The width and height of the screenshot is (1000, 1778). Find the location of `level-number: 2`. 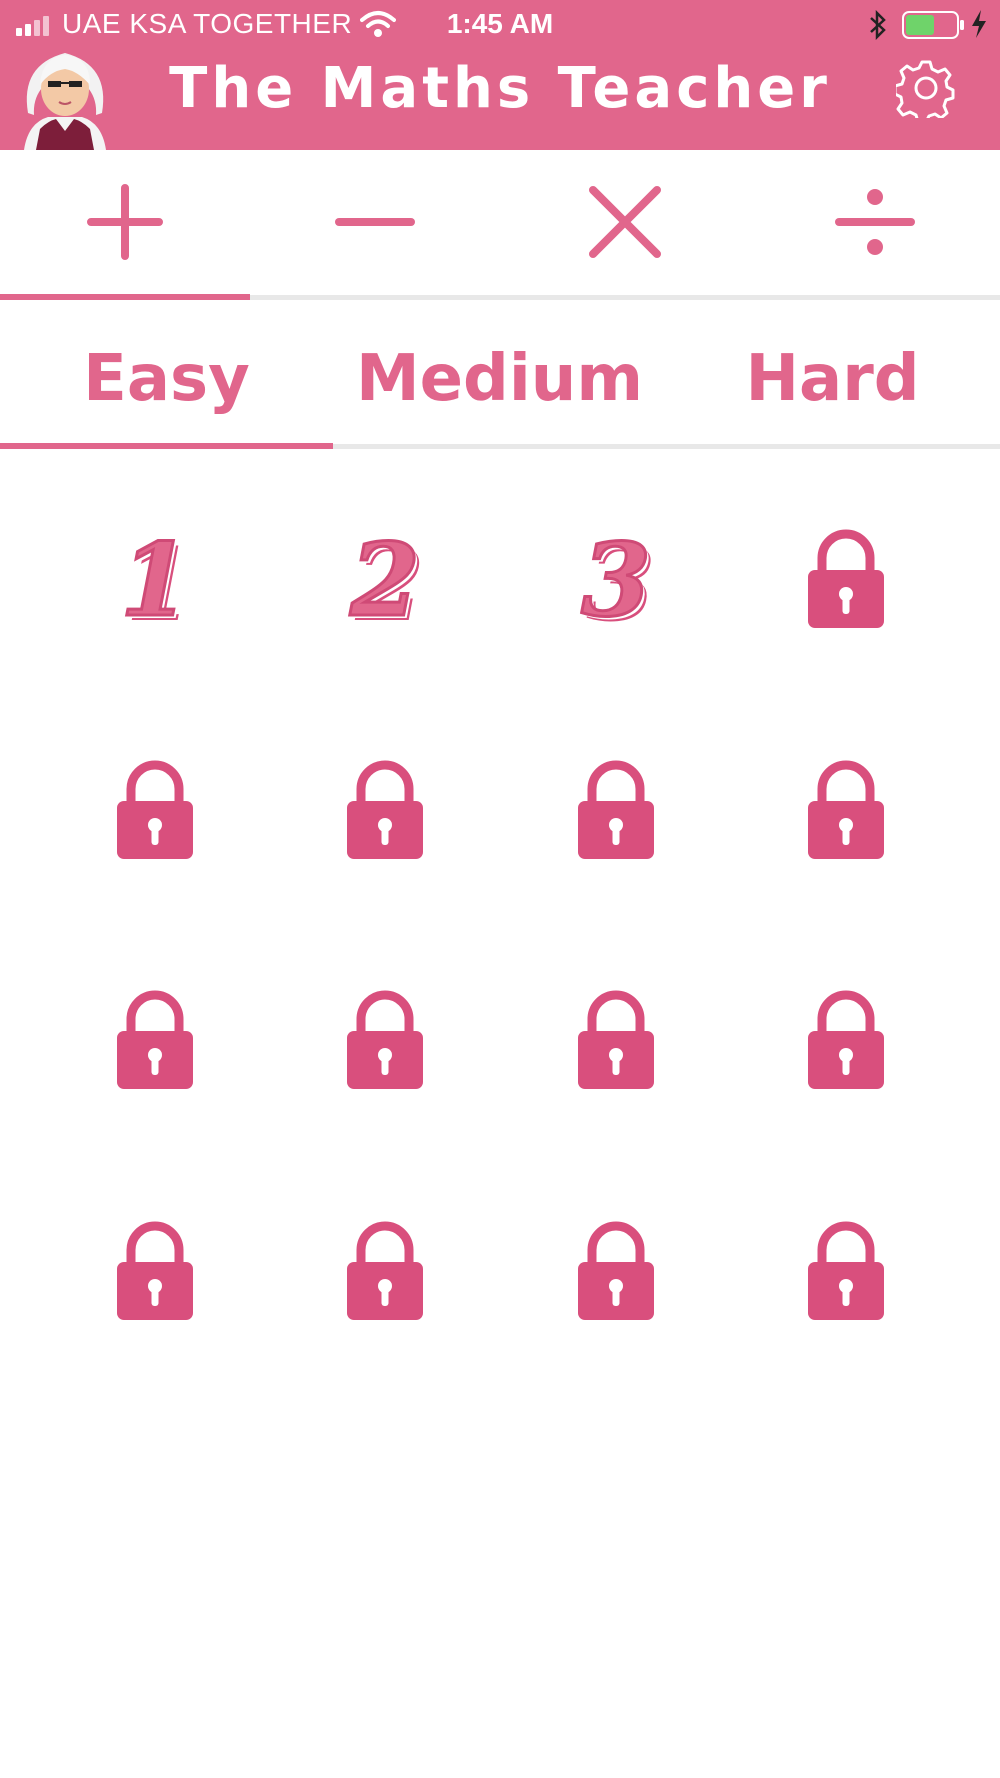

level-number: 2 is located at coordinates (385, 580).